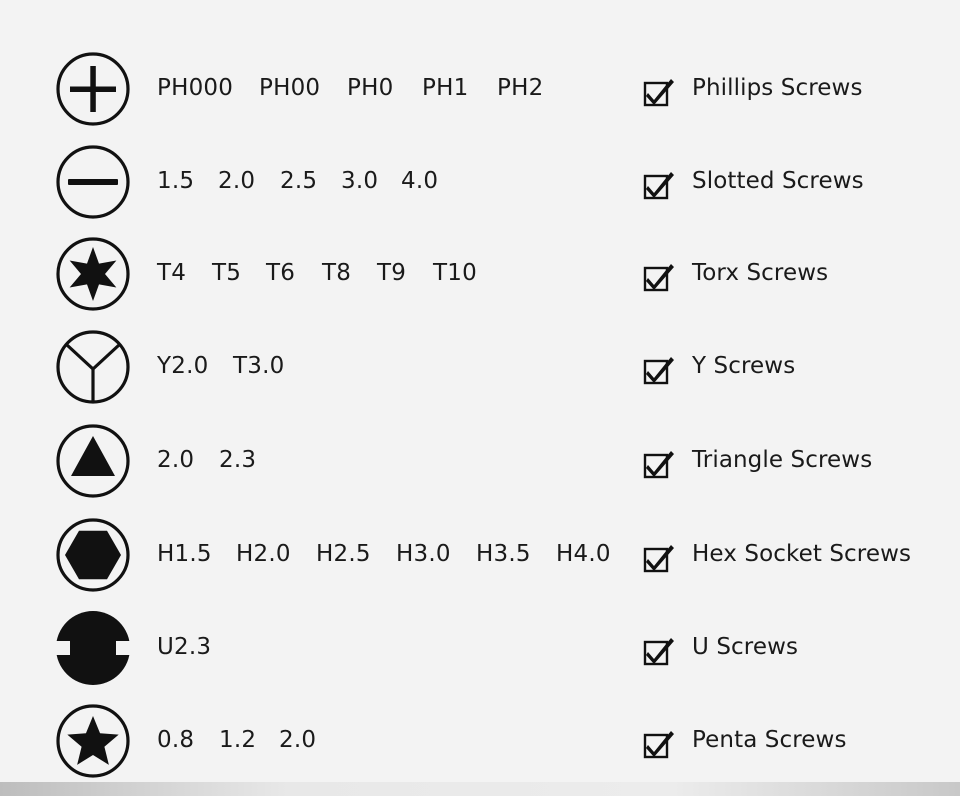  I want to click on screw-type-label: Penta Screws, so click(769, 740).